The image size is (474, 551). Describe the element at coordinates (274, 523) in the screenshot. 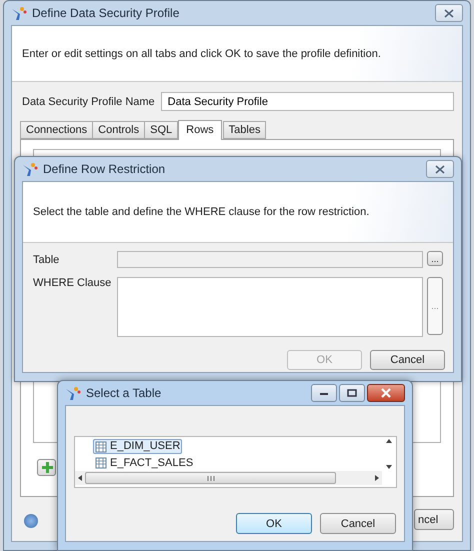

I see `dialog-button: OK` at that location.